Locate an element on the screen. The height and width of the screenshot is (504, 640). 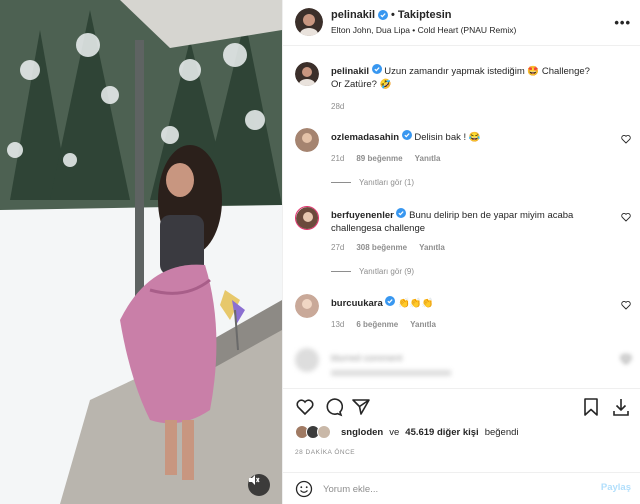
view-replies: Yanıtları gör (1) is located at coordinates (372, 182).